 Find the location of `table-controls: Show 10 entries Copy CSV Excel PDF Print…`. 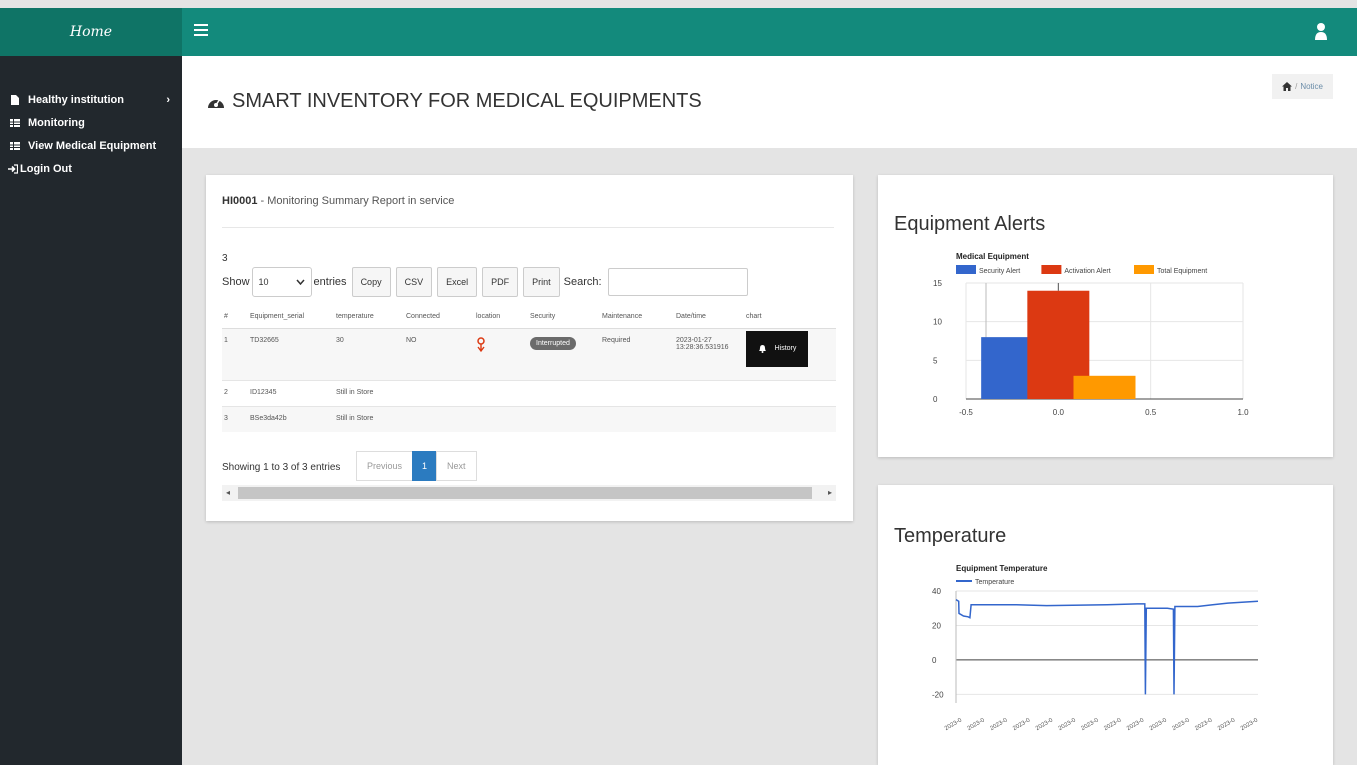

table-controls: Show 10 entries Copy CSV Excel PDF Print… is located at coordinates (485, 282).